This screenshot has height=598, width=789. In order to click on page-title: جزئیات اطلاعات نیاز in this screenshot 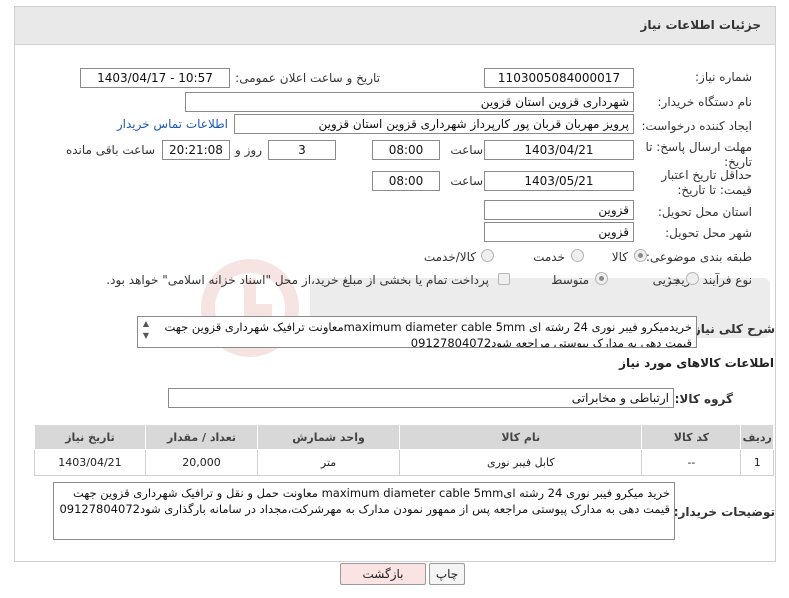, I will do `click(700, 25)`.